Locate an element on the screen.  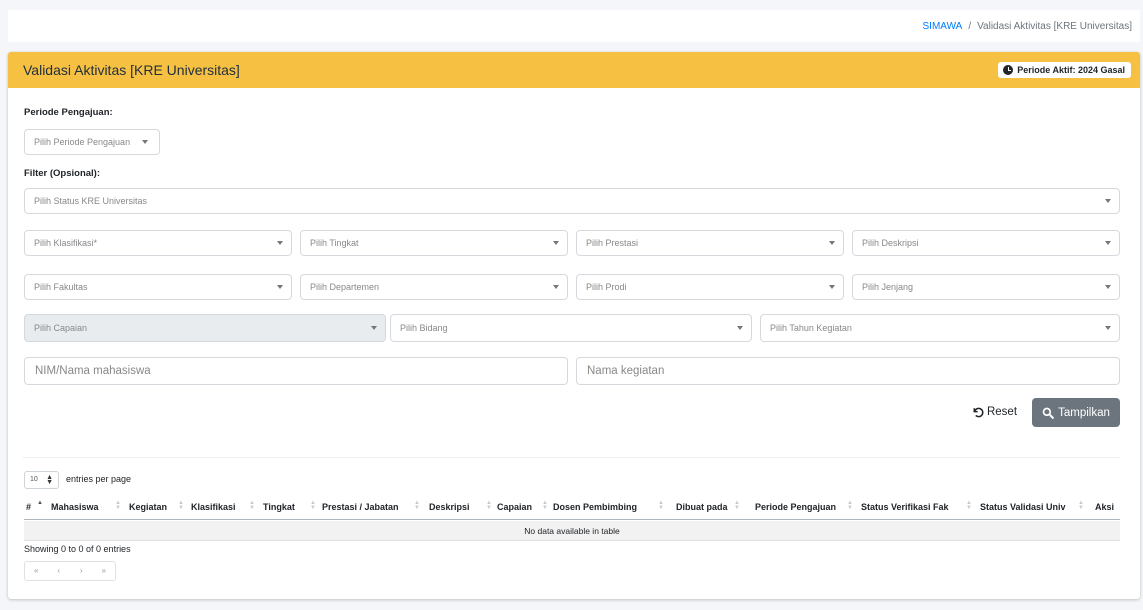
nim-search-placeholder: NIM/Nama mahasiswa is located at coordinates (93, 371).